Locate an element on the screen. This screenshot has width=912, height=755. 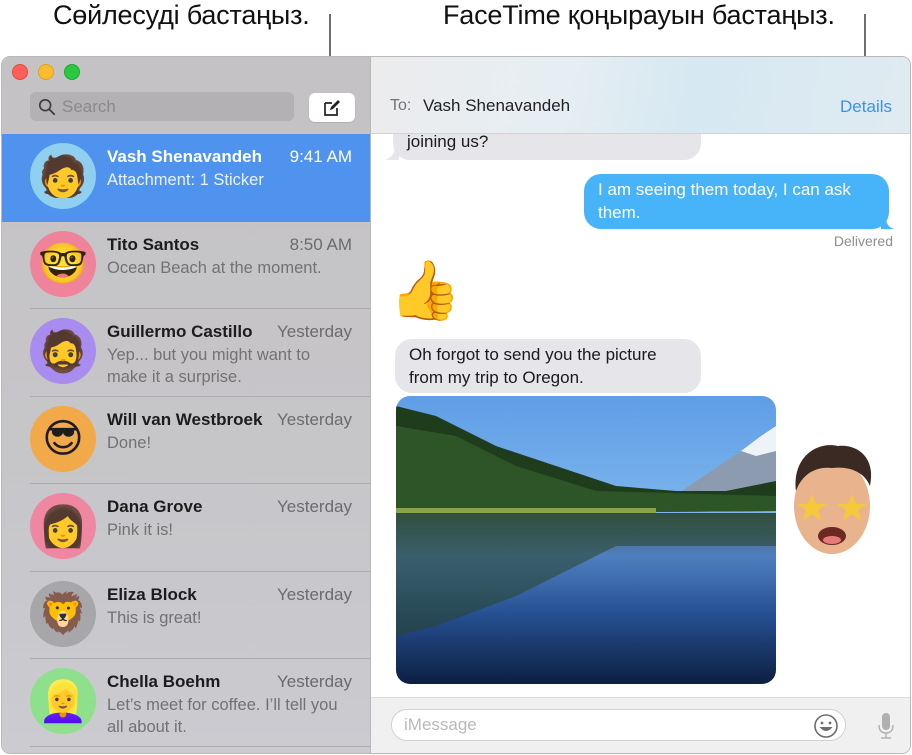
window-controls is located at coordinates (46, 72).